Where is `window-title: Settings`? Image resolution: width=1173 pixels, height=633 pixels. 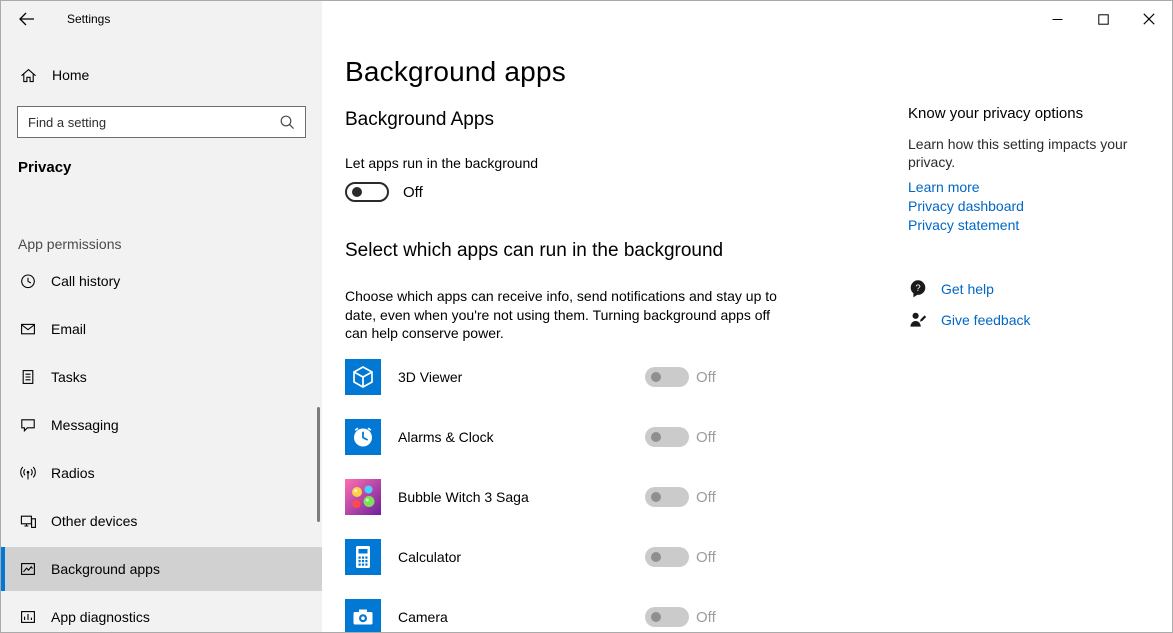
window-title: Settings is located at coordinates (89, 19).